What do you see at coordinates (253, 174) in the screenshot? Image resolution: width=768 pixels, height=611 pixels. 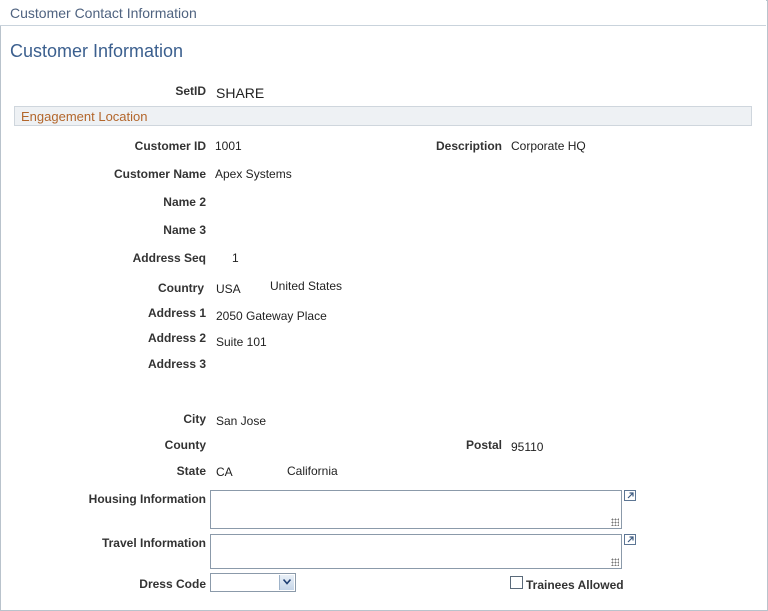 I see `customer-name-value: Apex Systems` at bounding box center [253, 174].